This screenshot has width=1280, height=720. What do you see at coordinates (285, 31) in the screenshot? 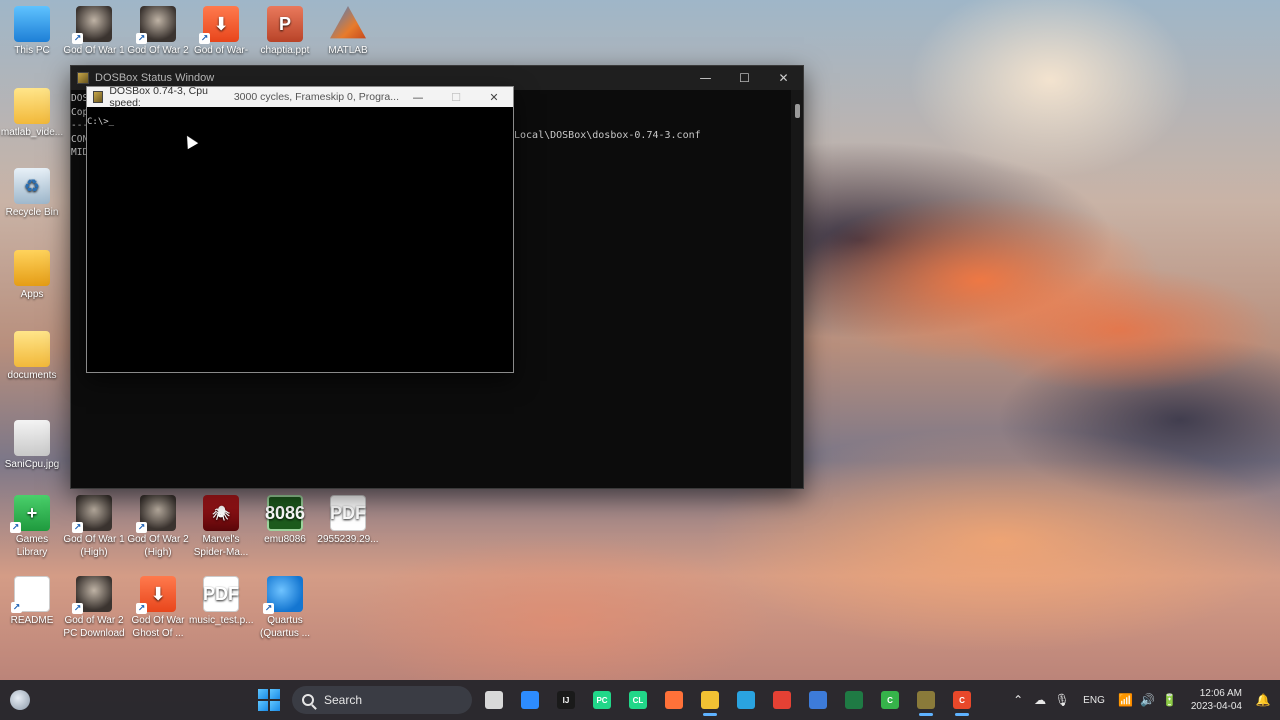
I see `desktop-icon-chaptia-ppt: P chaptia.ppt` at bounding box center [285, 31].